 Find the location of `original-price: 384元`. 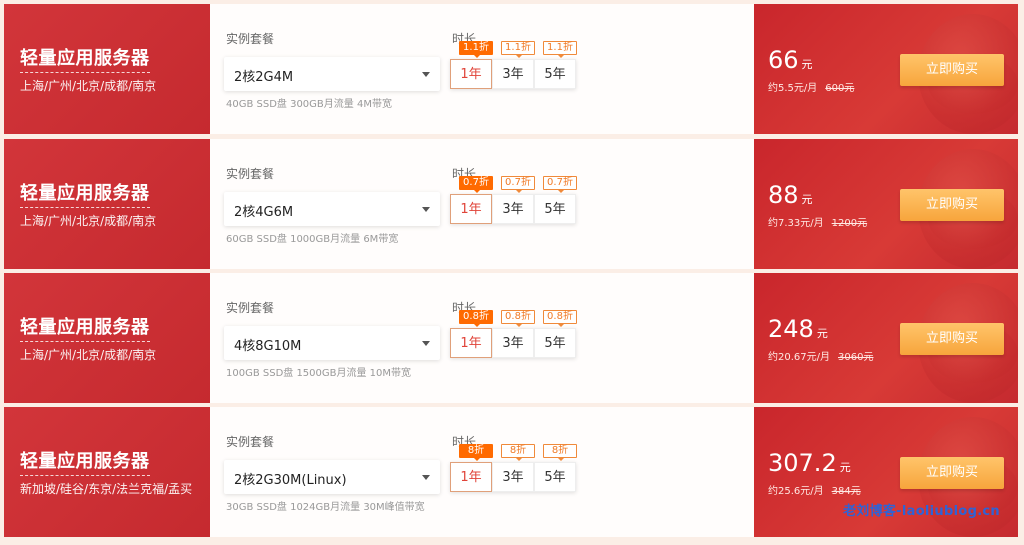

original-price: 384元 is located at coordinates (846, 491).